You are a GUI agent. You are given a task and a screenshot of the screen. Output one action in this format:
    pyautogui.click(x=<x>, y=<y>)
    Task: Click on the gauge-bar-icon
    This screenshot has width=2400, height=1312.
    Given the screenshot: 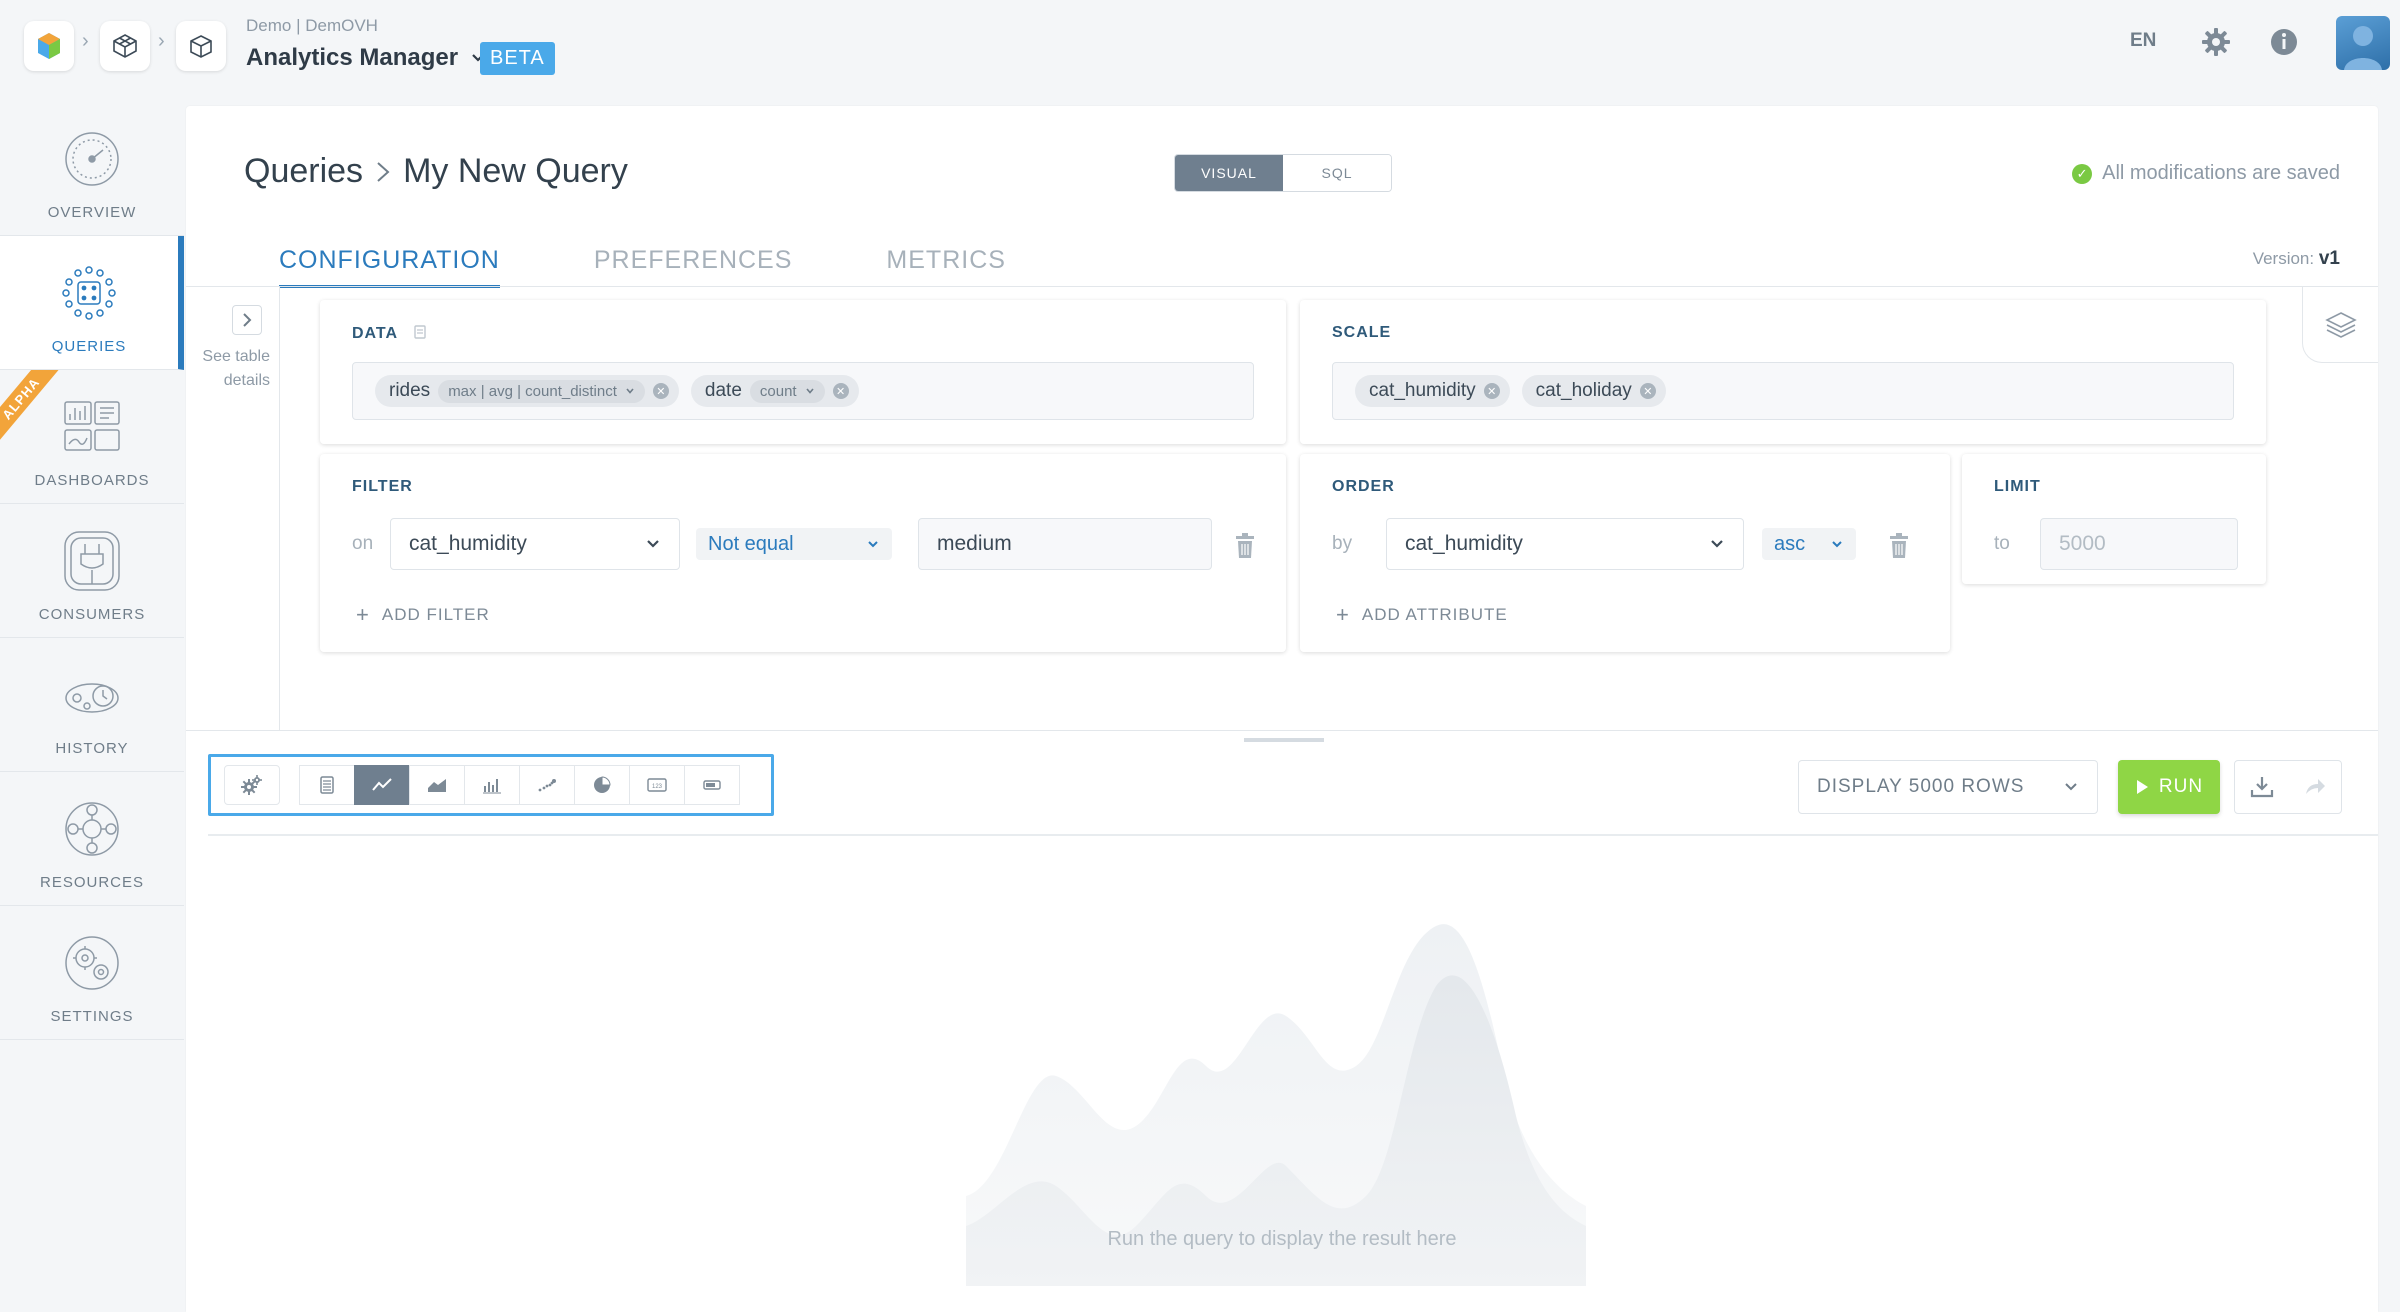 What is the action you would take?
    pyautogui.click(x=712, y=785)
    